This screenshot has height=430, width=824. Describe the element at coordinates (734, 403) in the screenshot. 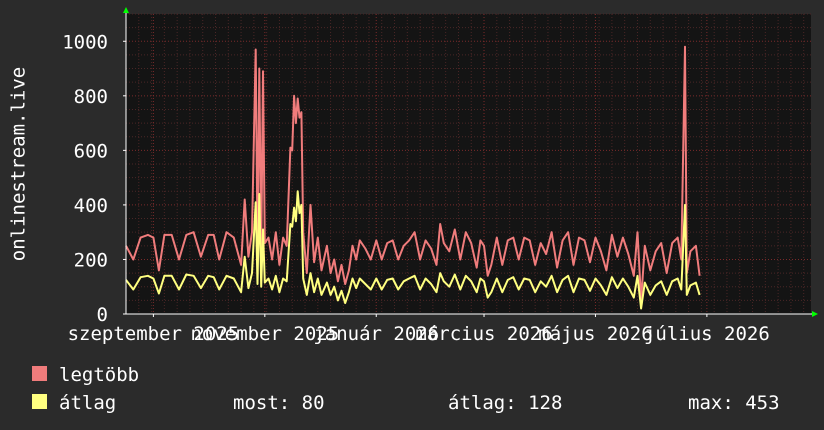

I see `stat-max: max: 453` at that location.